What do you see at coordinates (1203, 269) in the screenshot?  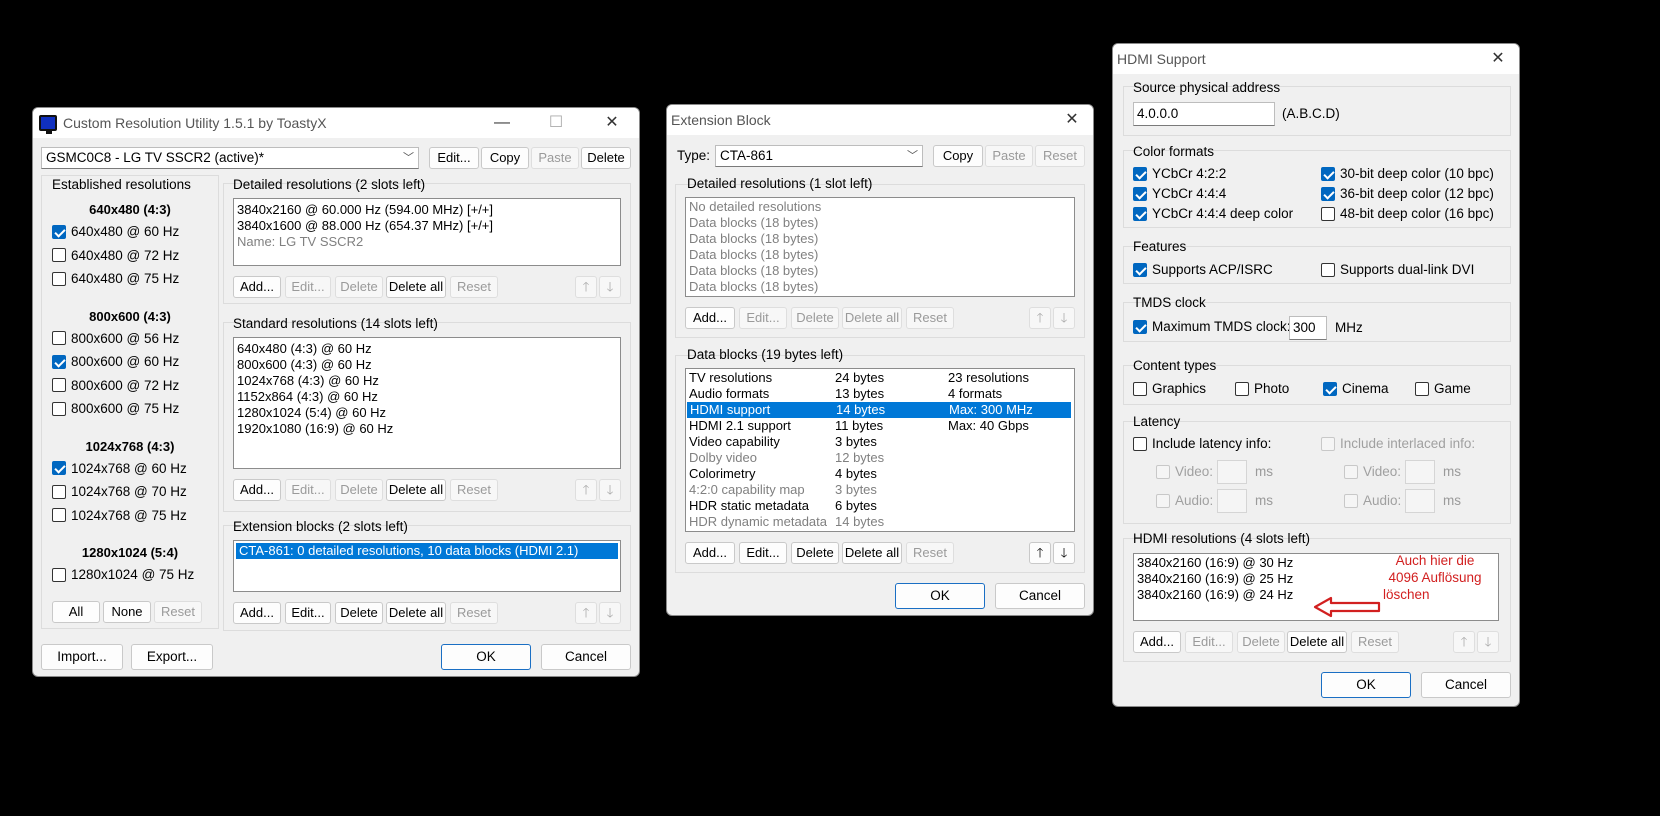 I see `feature-checkbox: Supports ACP/ISRC` at bounding box center [1203, 269].